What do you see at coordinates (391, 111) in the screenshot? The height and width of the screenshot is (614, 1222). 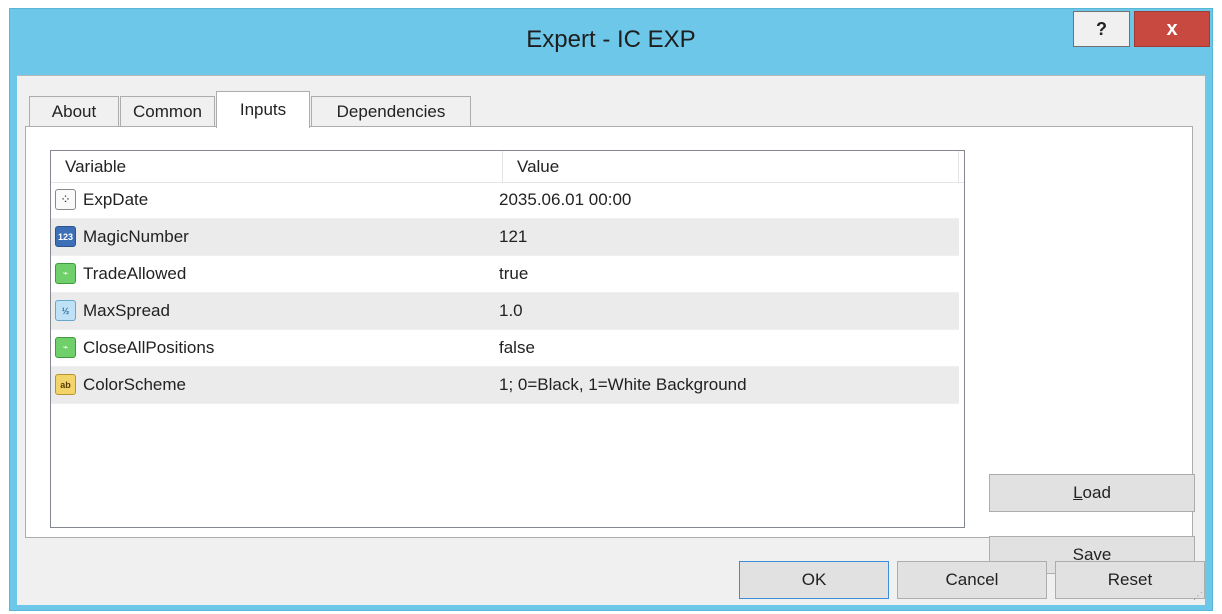 I see `tab-dependencies: Dependencies` at bounding box center [391, 111].